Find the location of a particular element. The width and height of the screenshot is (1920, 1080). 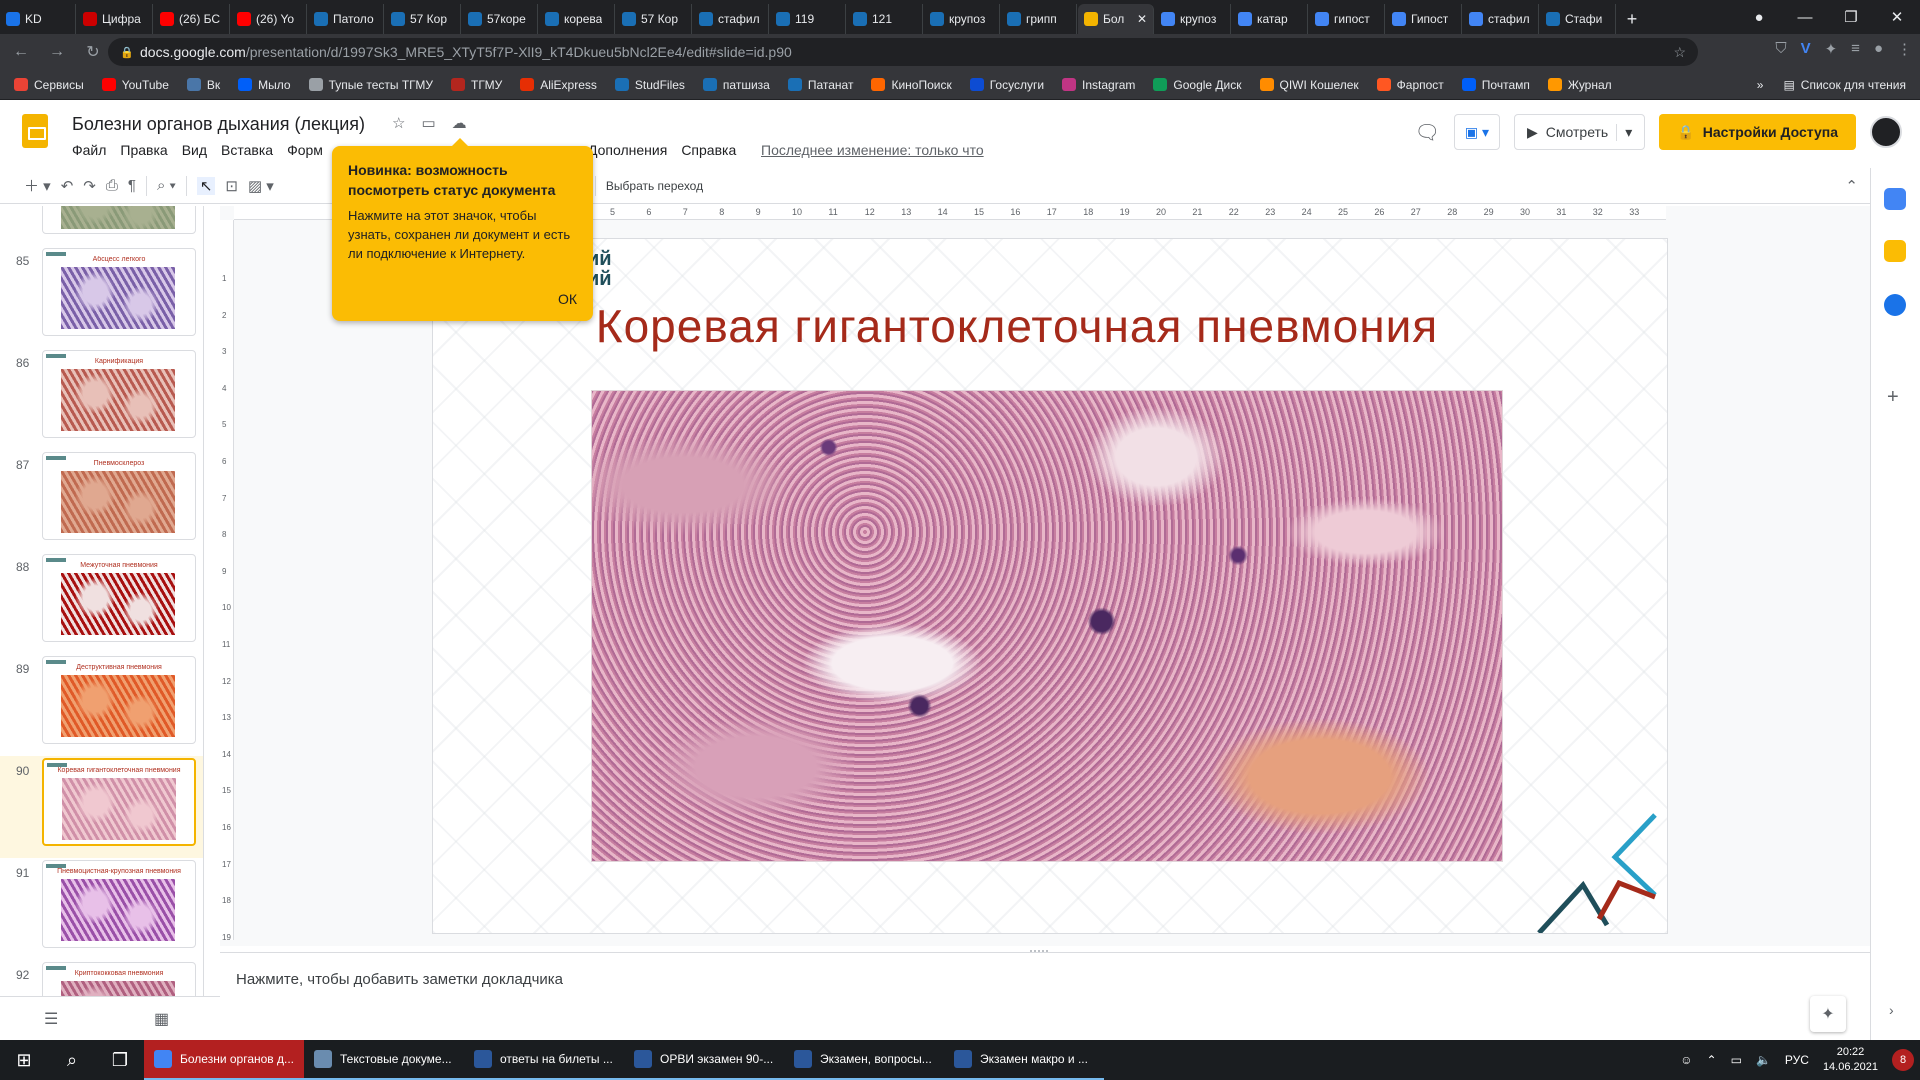

slide-thumbnail is located at coordinates (119, 220).